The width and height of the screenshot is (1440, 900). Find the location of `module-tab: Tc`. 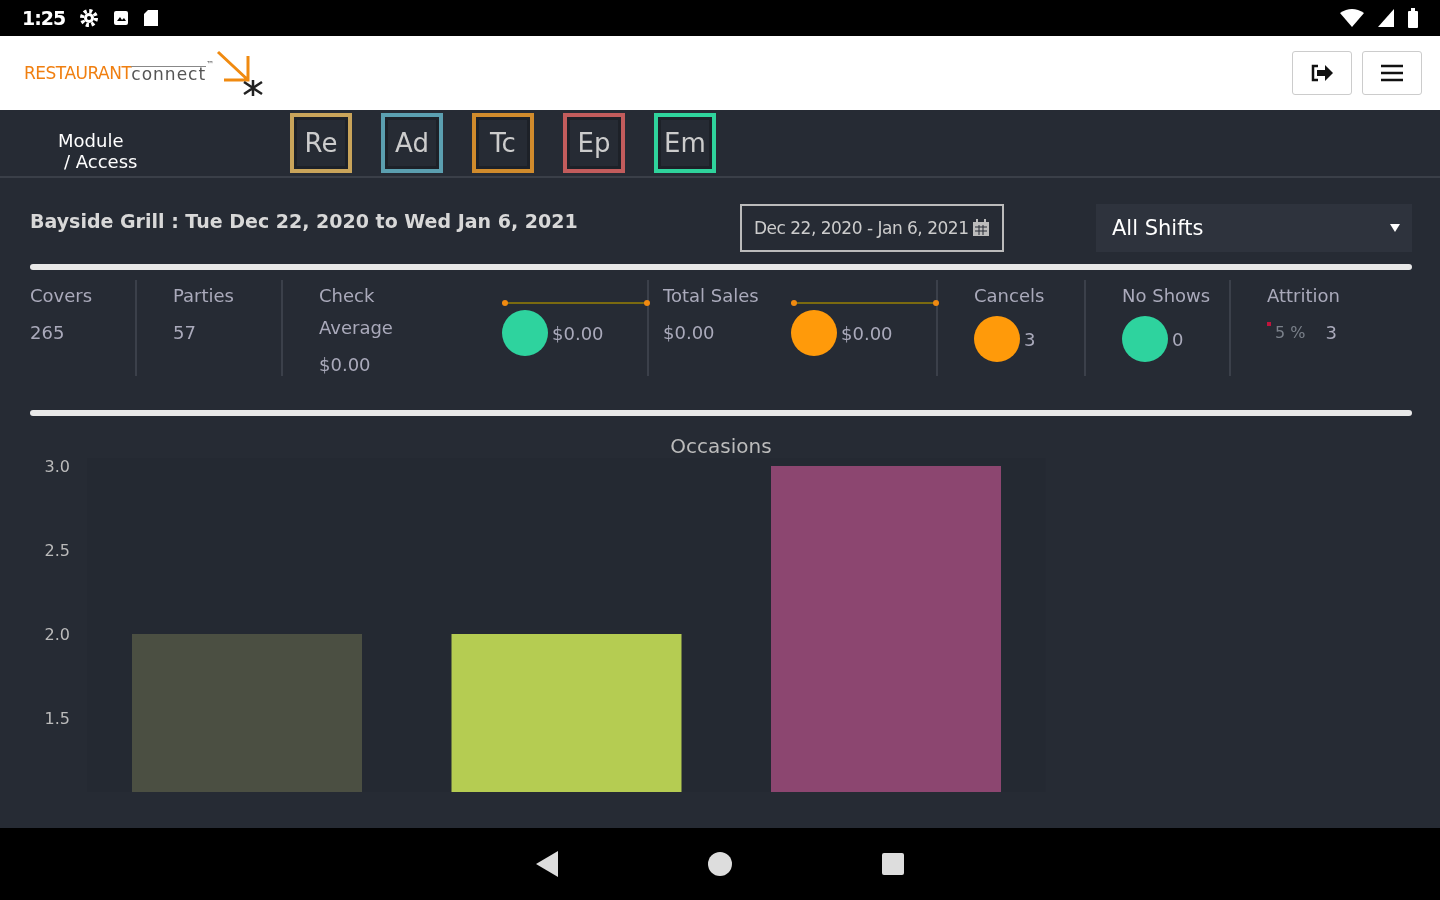

module-tab: Tc is located at coordinates (503, 143).